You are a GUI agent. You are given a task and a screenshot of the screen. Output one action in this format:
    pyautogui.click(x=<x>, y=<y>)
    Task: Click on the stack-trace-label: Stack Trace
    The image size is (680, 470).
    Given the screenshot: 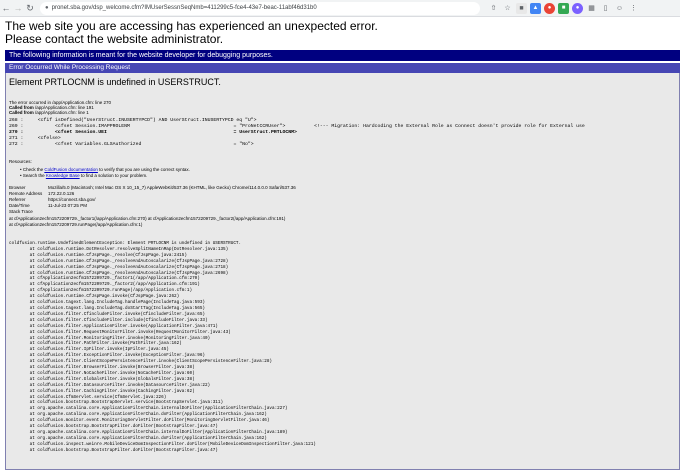 What is the action you would take?
    pyautogui.click(x=21, y=211)
    